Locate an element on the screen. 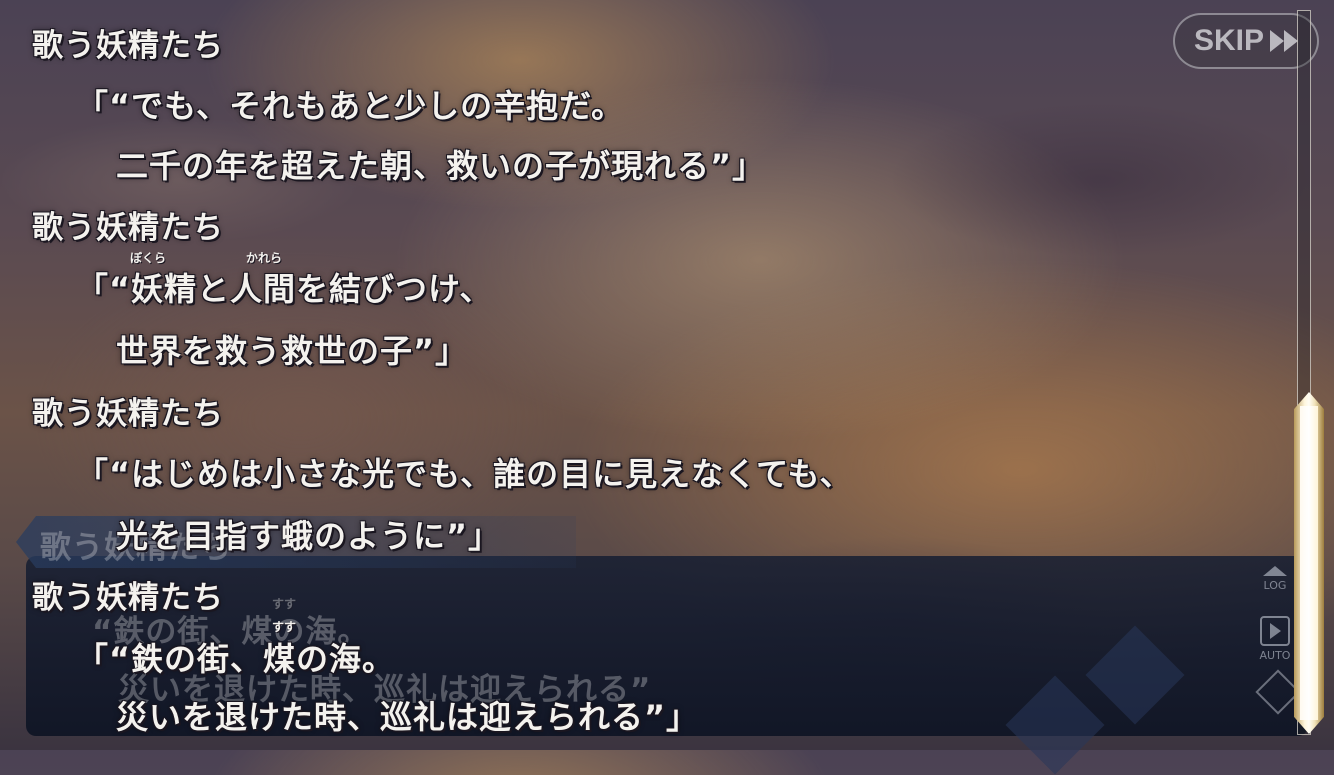 The width and height of the screenshot is (1334, 775). log-entry-line: 「“でも、それもあと少しの辛抱だ。 is located at coordinates (350, 106).